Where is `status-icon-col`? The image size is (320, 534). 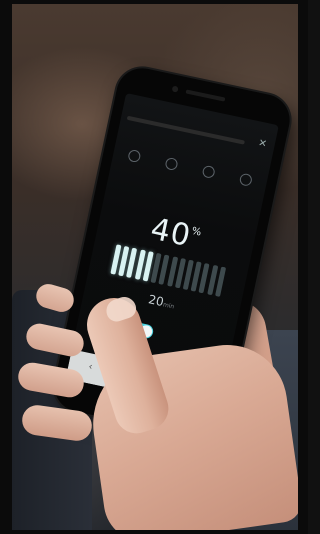
status-icon-col is located at coordinates (132, 165).